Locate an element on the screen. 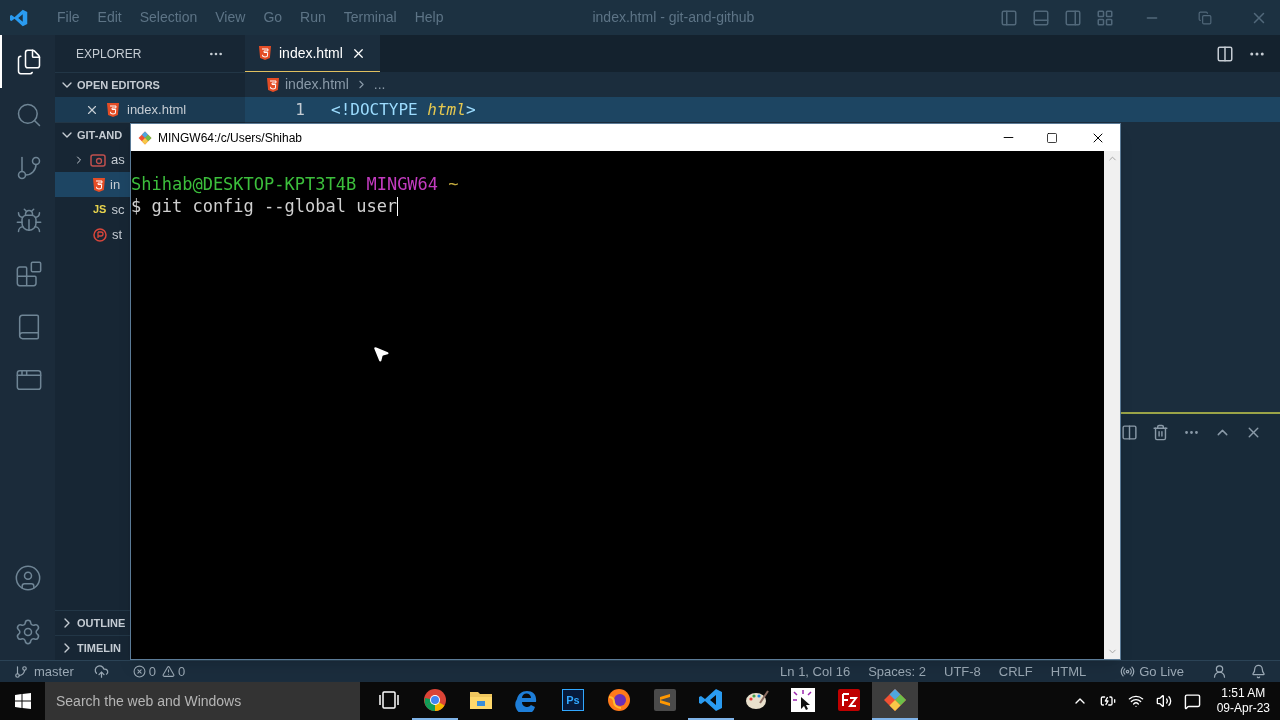 This screenshot has width=1280, height=720. action-center-icon is located at coordinates (1192, 701).